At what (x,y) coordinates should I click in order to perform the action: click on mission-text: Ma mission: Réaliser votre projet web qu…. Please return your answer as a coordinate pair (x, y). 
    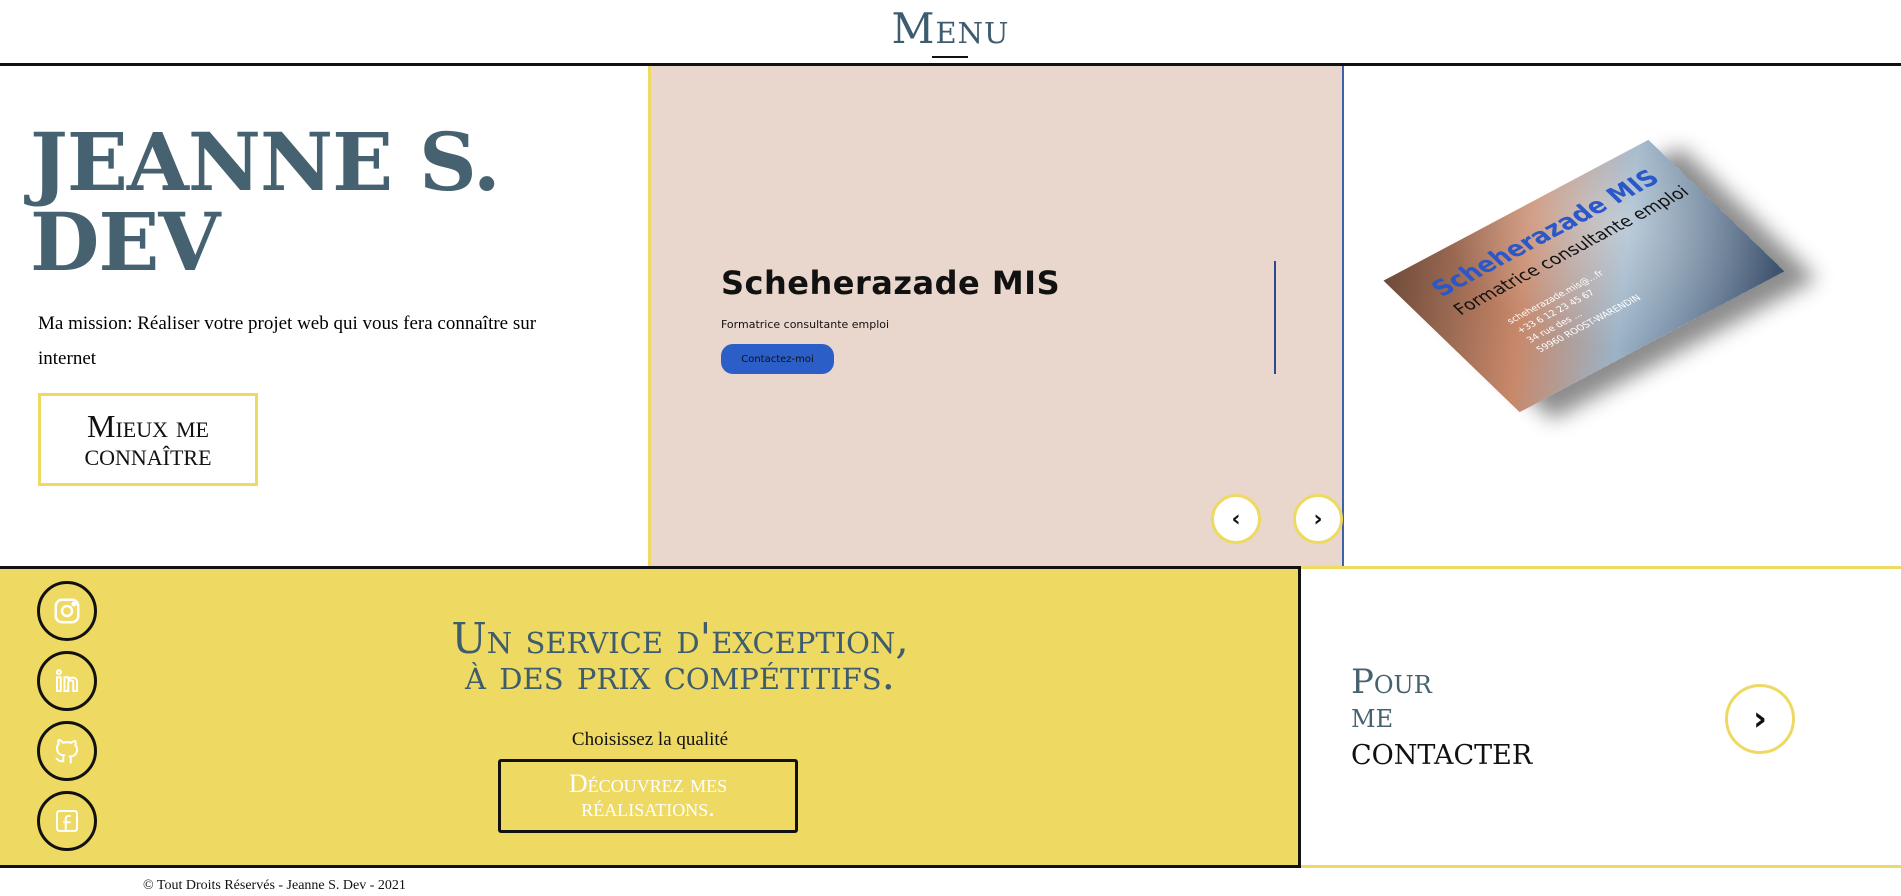
    Looking at the image, I should click on (287, 341).